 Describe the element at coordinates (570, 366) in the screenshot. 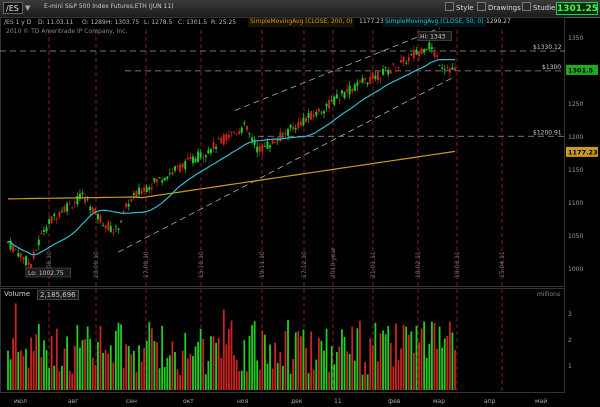

I see `volume-tick-label: 1` at that location.